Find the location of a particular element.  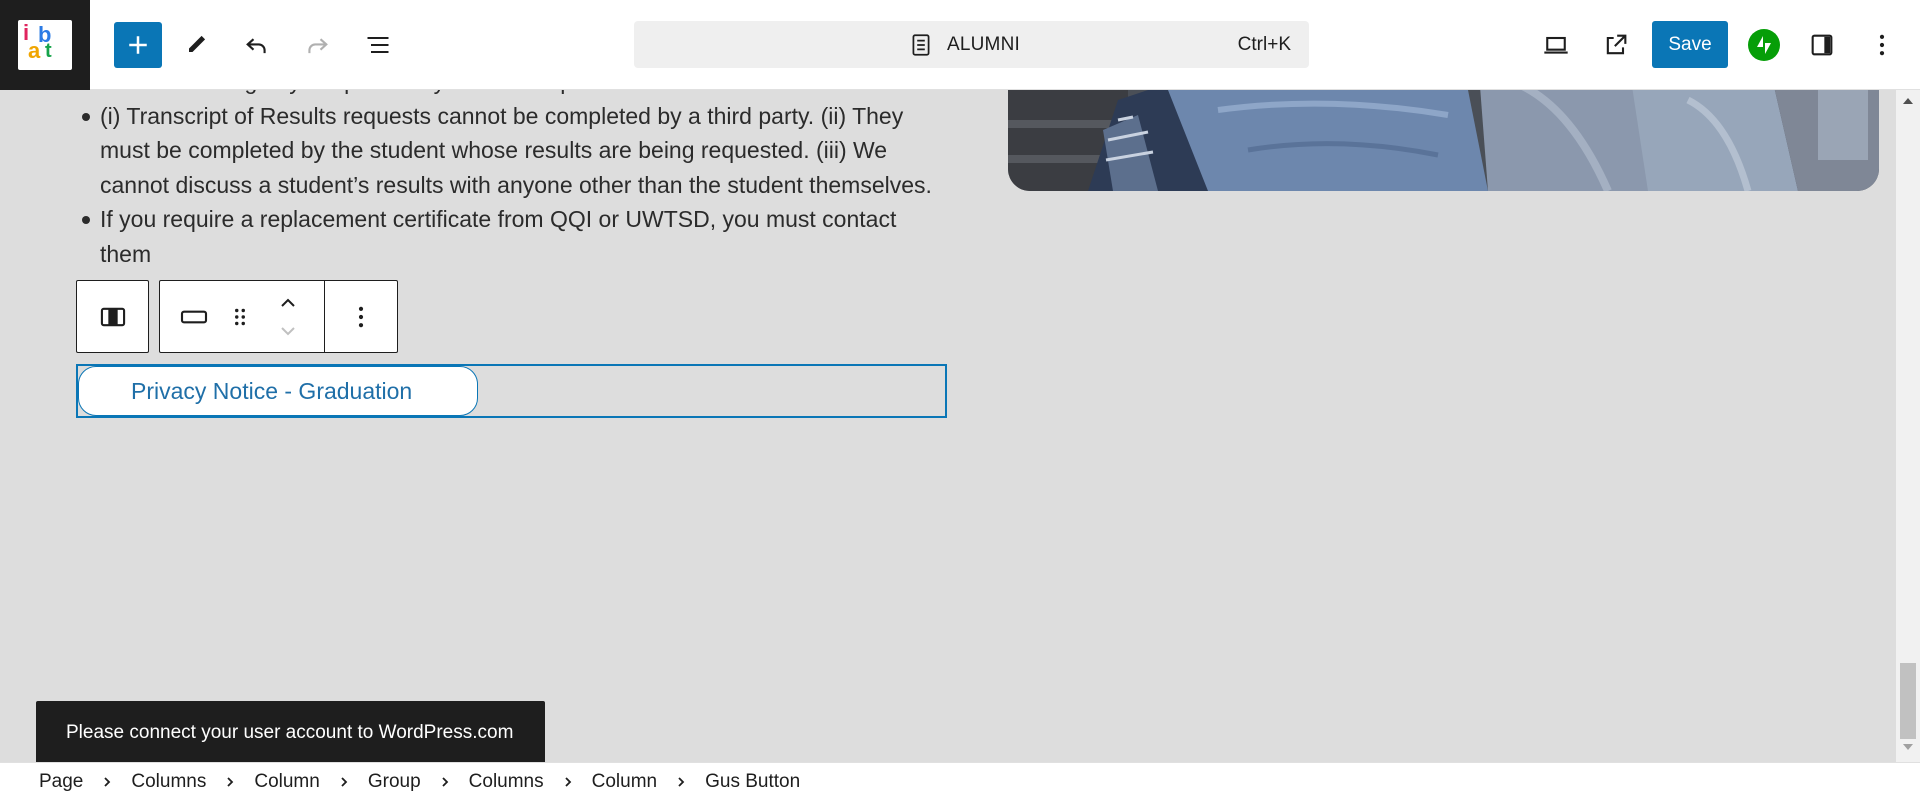

breadcrumb-item-current: Gus Button is located at coordinates (752, 782).